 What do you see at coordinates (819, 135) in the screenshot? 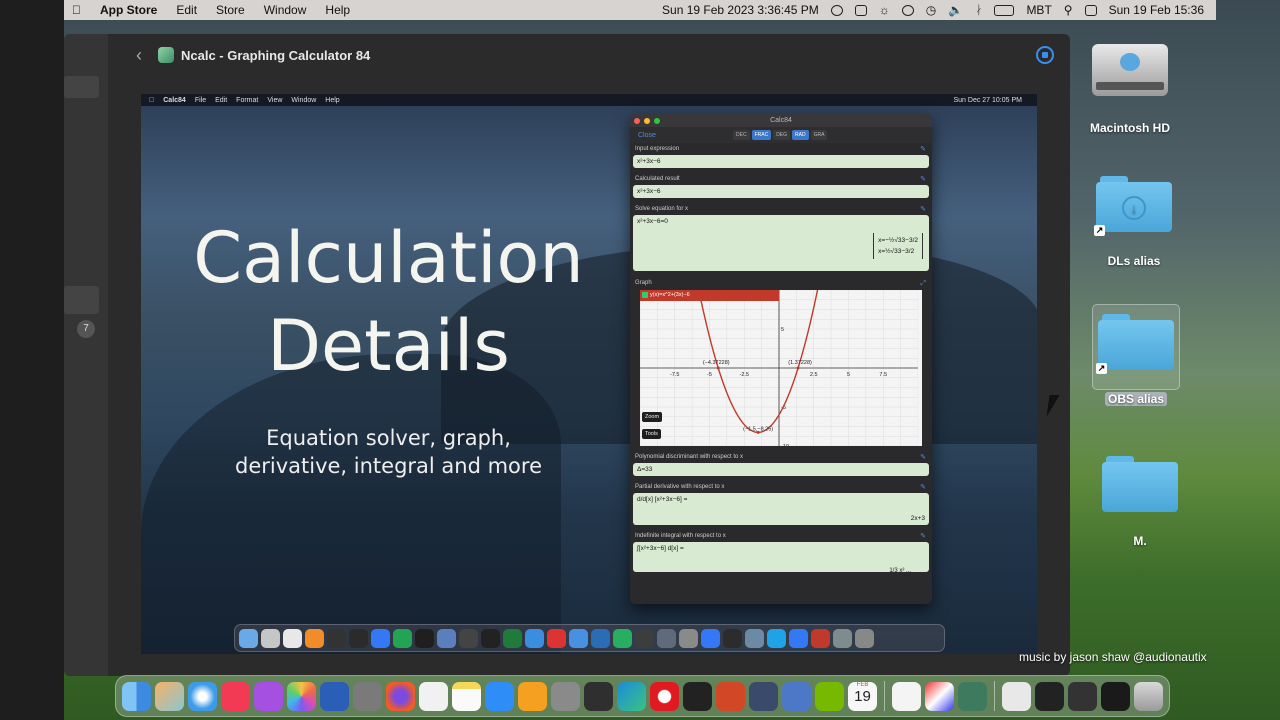
I see `mode-gra: GRA` at bounding box center [819, 135].